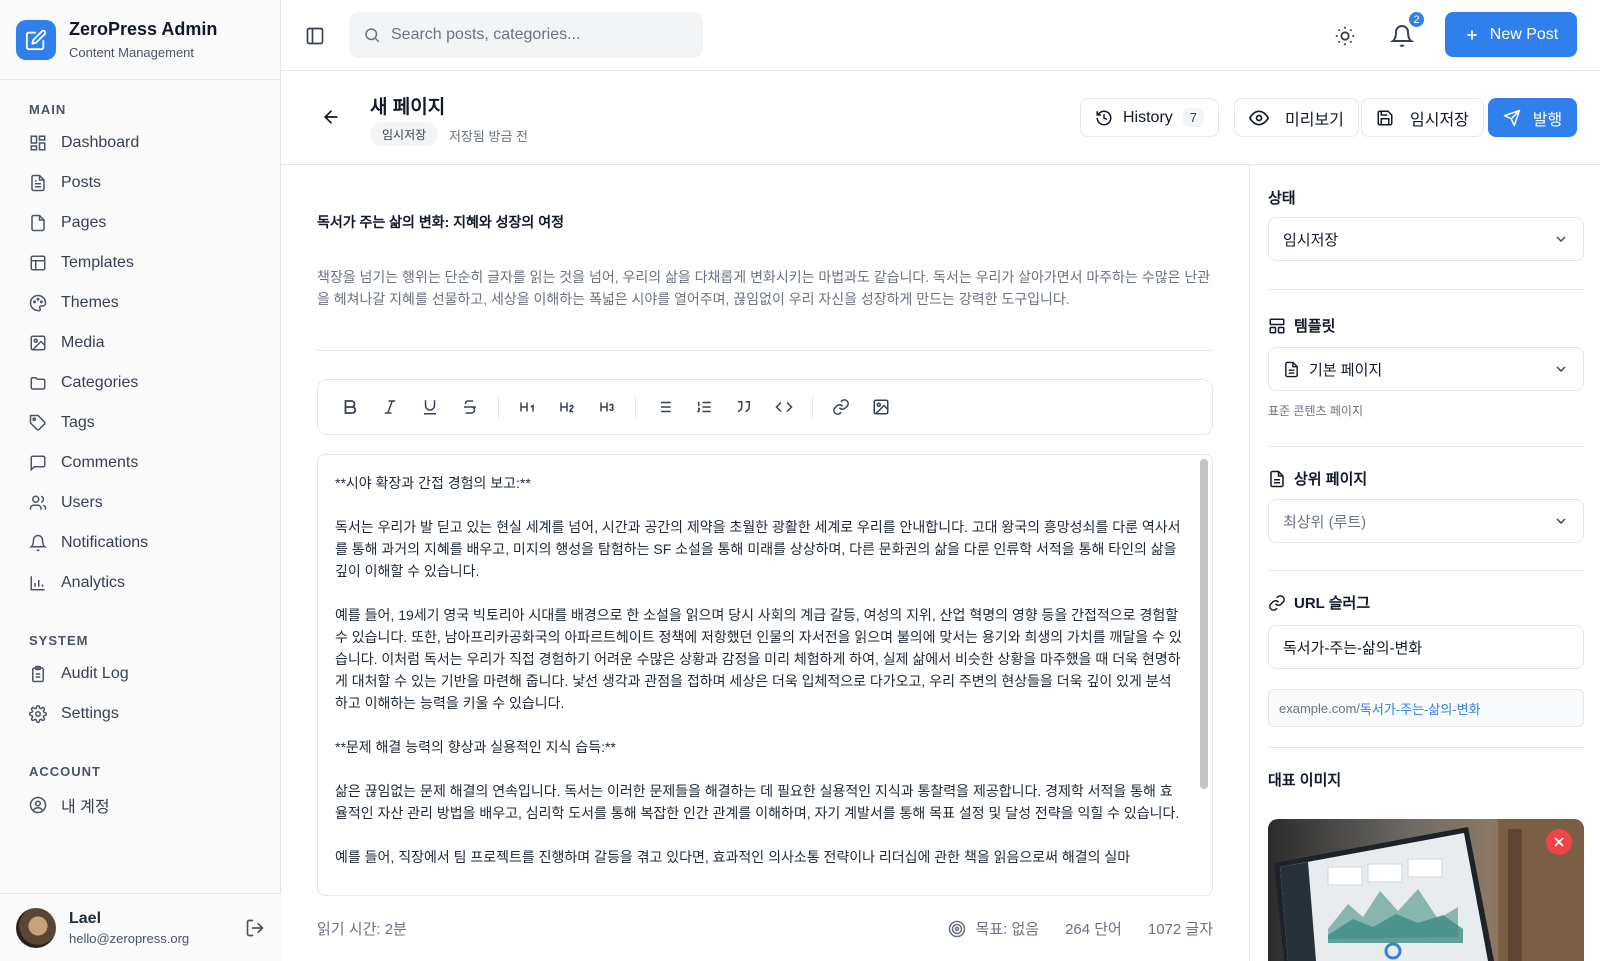  What do you see at coordinates (704, 407) in the screenshot?
I see `numbered-list-button` at bounding box center [704, 407].